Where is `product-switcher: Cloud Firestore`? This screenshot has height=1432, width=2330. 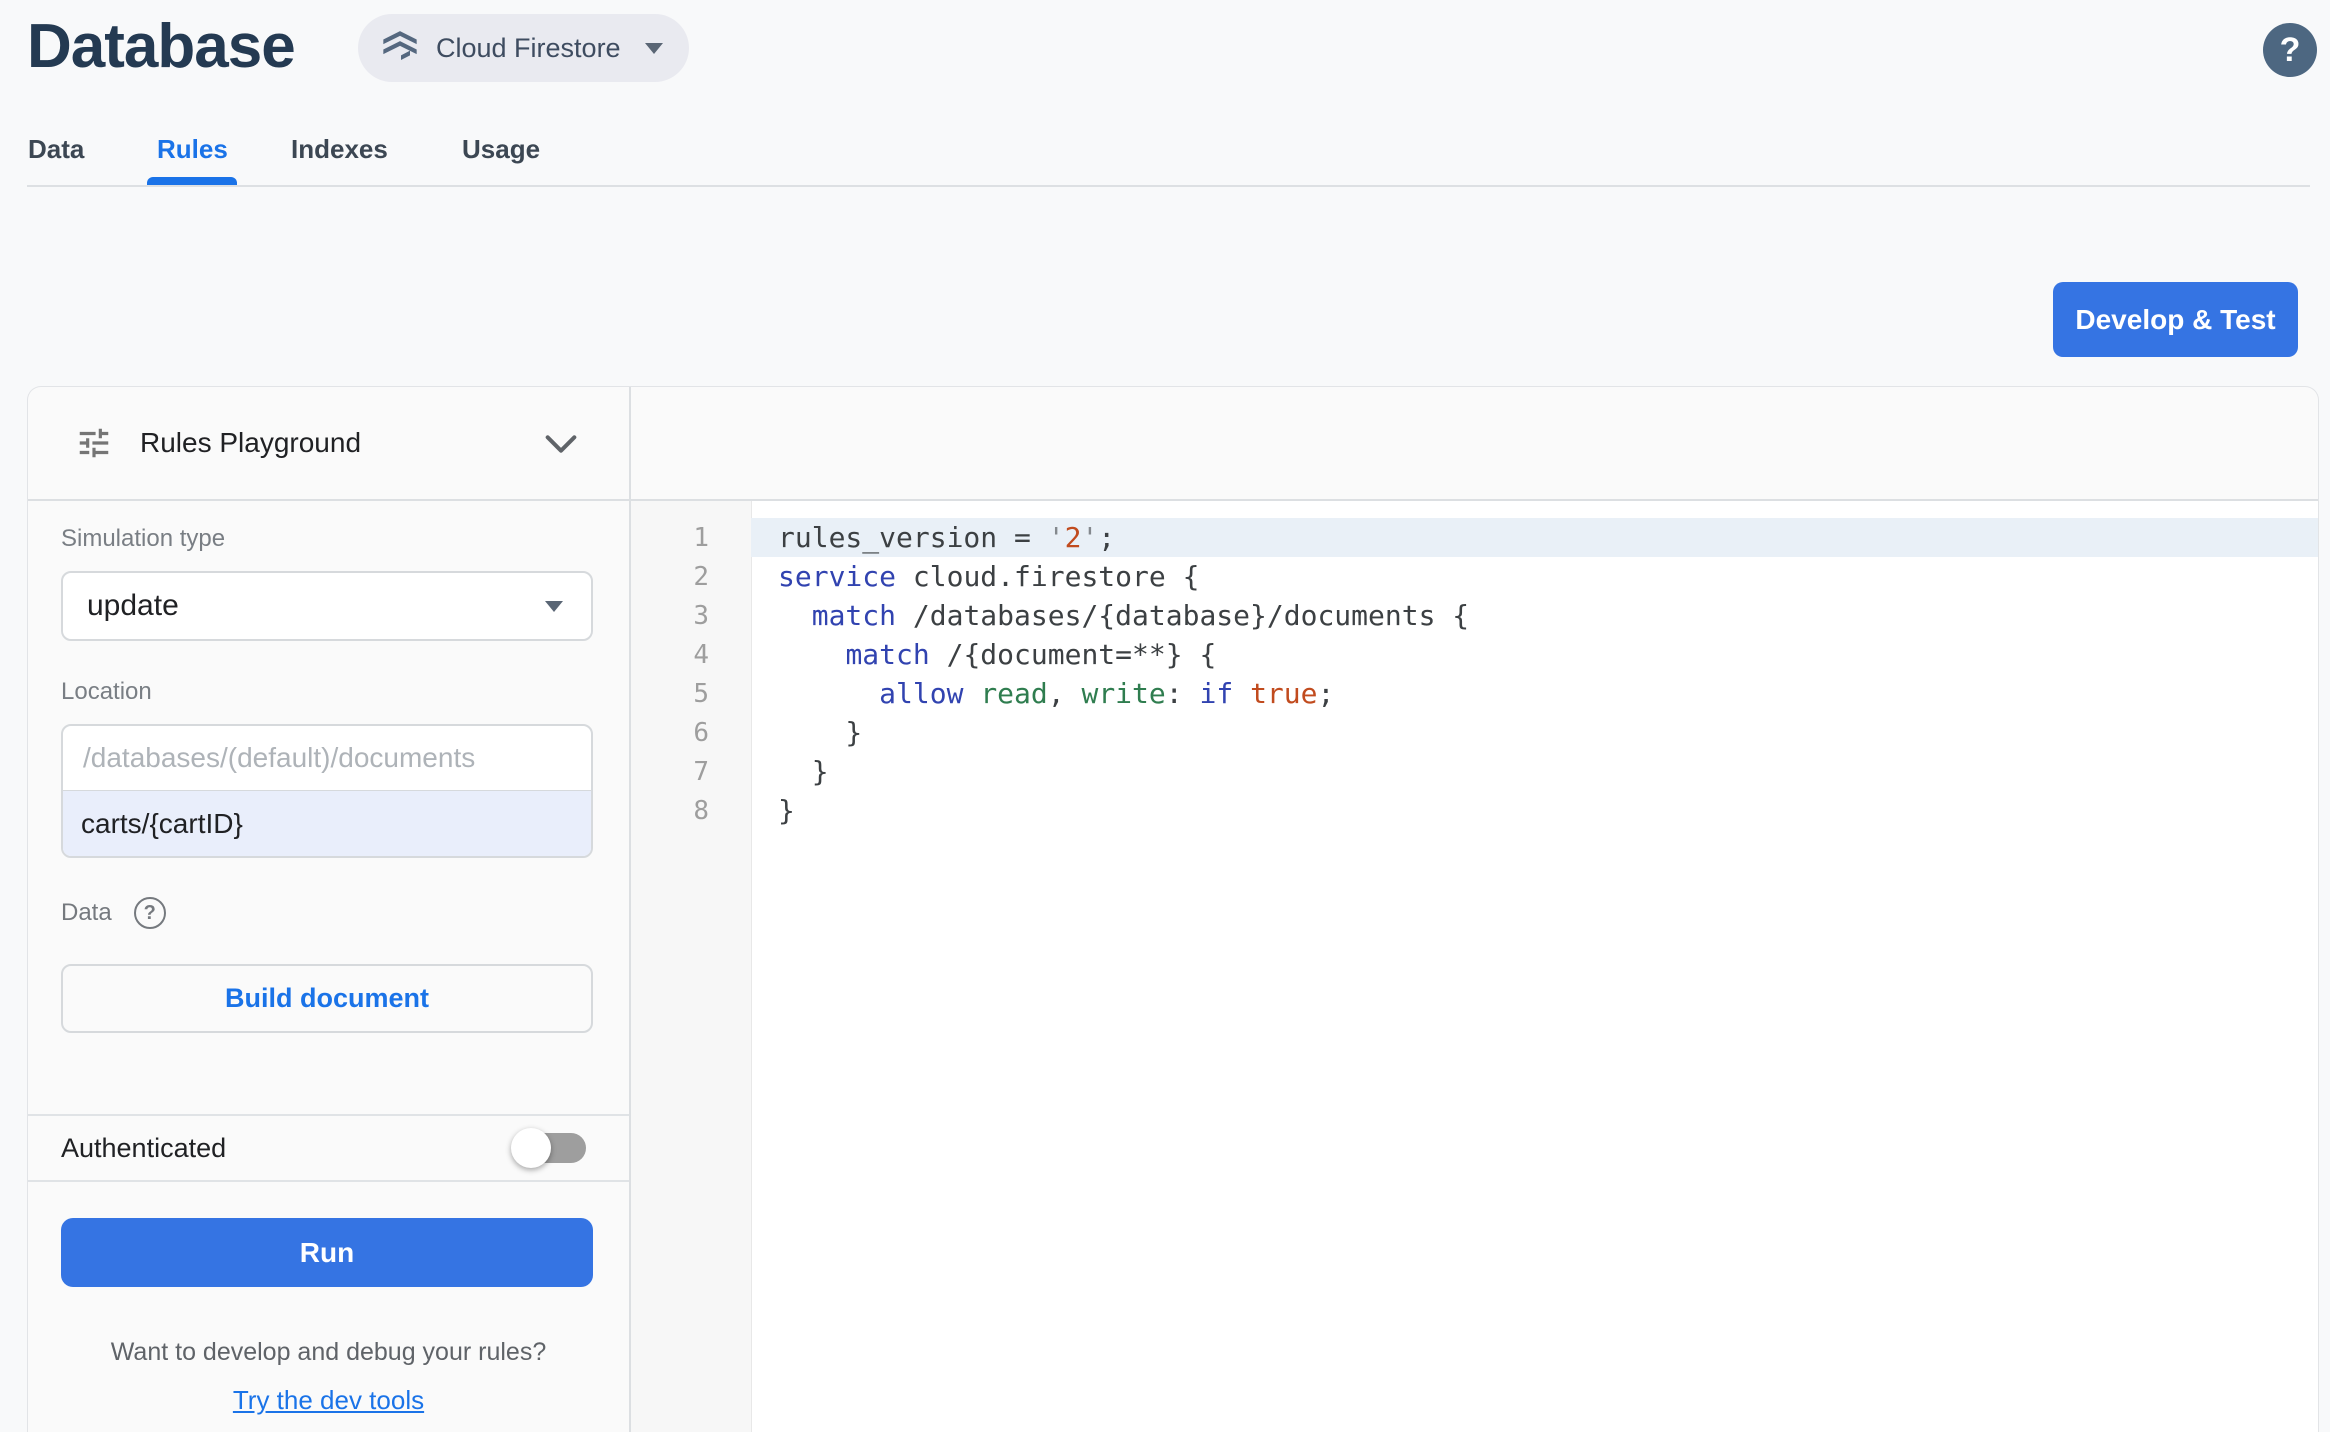
product-switcher: Cloud Firestore is located at coordinates (523, 48).